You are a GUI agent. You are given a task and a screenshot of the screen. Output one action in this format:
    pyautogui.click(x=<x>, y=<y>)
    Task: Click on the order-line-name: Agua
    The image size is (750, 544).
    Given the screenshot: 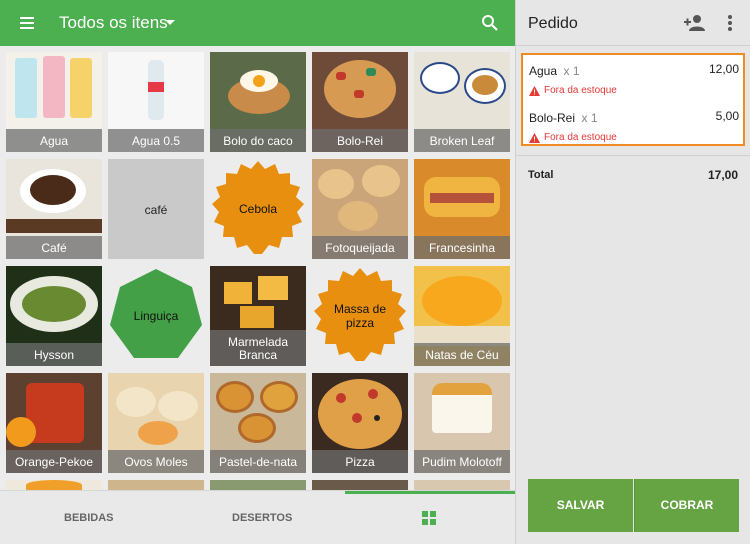 What is the action you would take?
    pyautogui.click(x=543, y=71)
    